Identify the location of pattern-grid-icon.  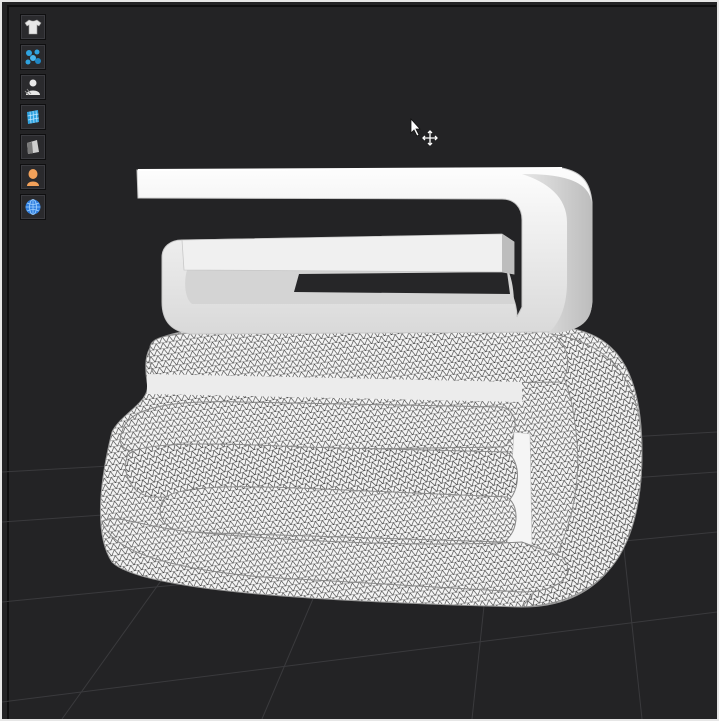
(33, 117).